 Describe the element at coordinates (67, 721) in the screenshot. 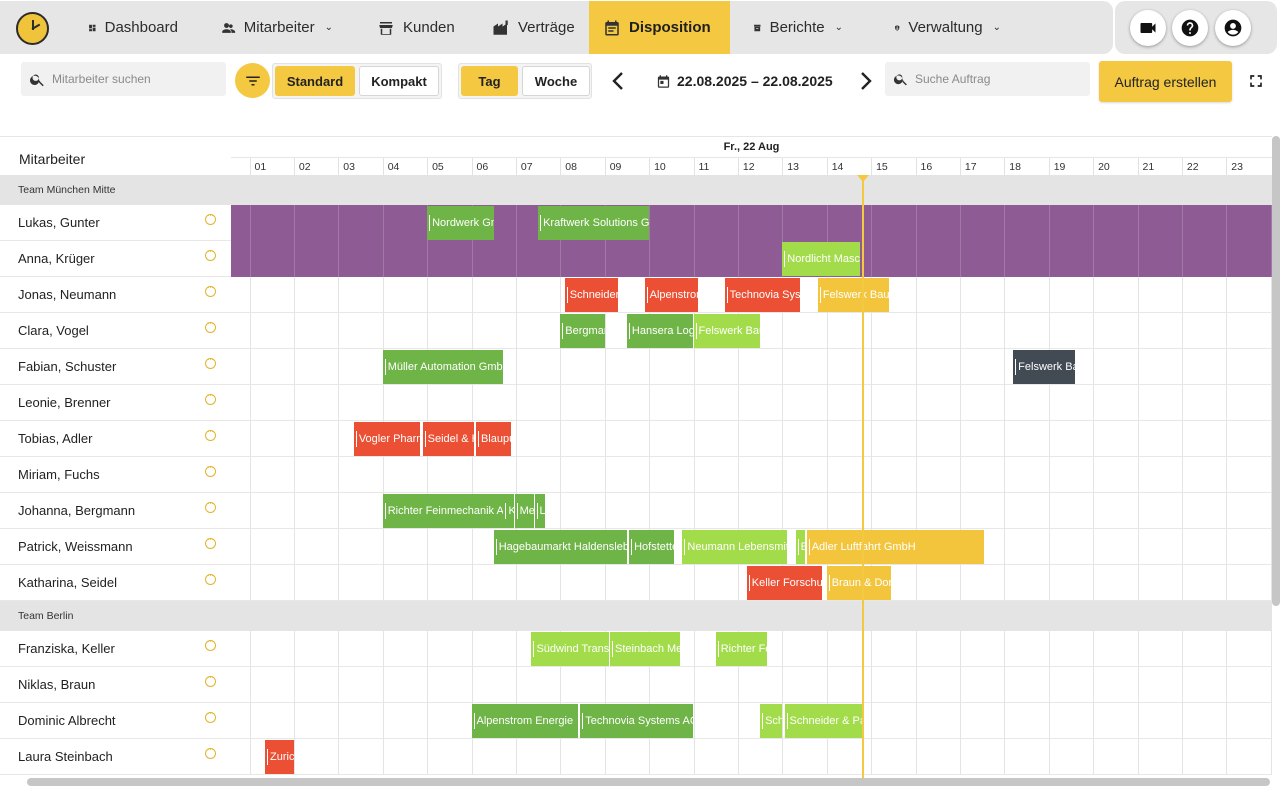

I see `employee-name: Dominic Albrecht` at that location.